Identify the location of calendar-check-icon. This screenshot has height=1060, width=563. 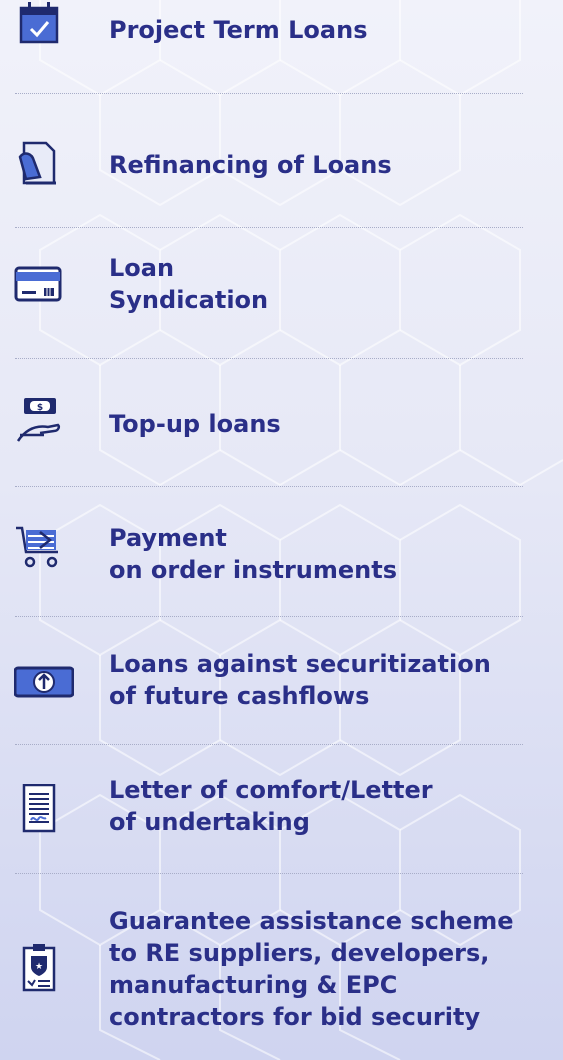
(39, 23).